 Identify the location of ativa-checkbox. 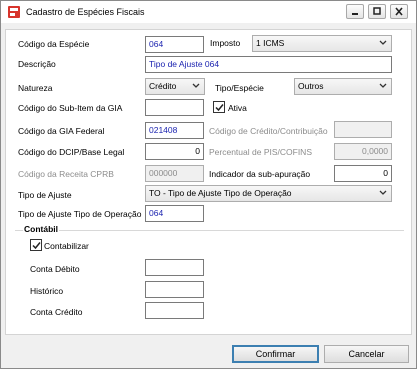
(219, 107).